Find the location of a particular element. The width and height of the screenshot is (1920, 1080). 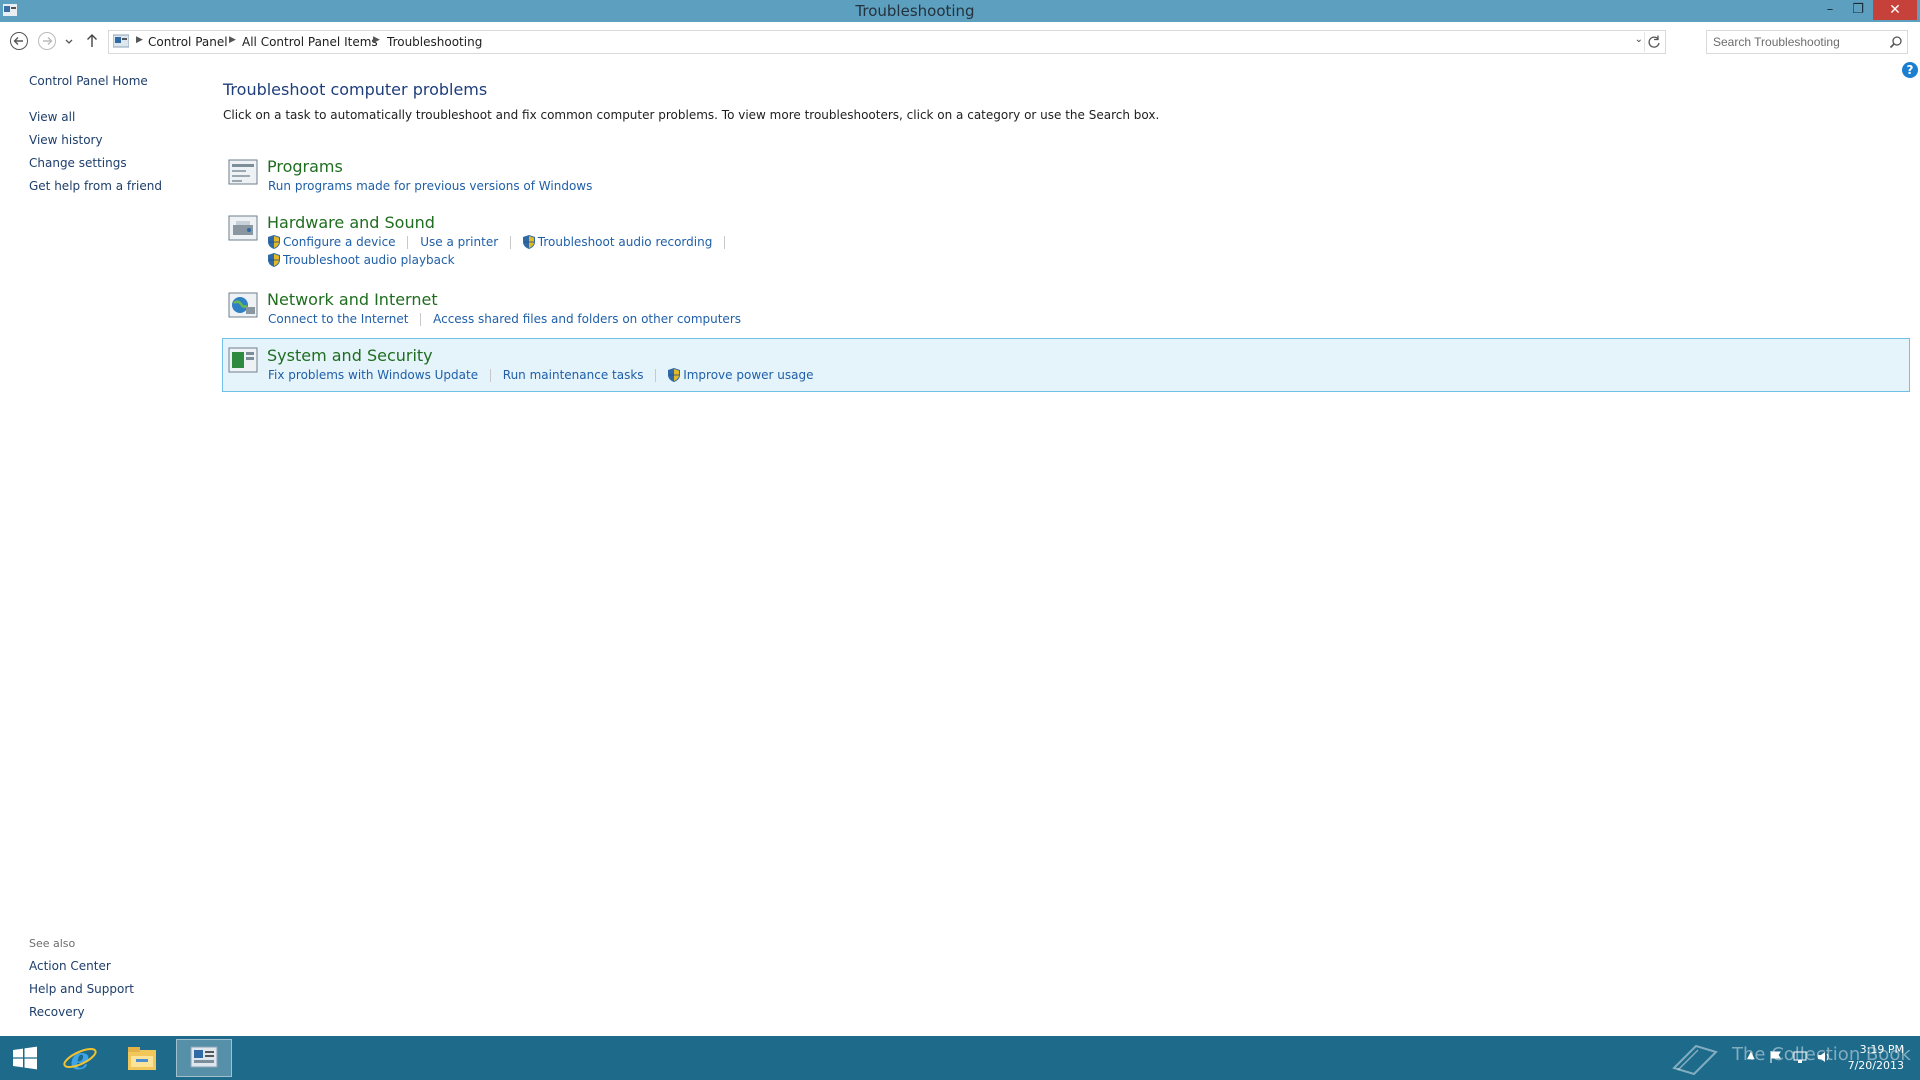

recent-locations-chevron-icon is located at coordinates (69, 41).